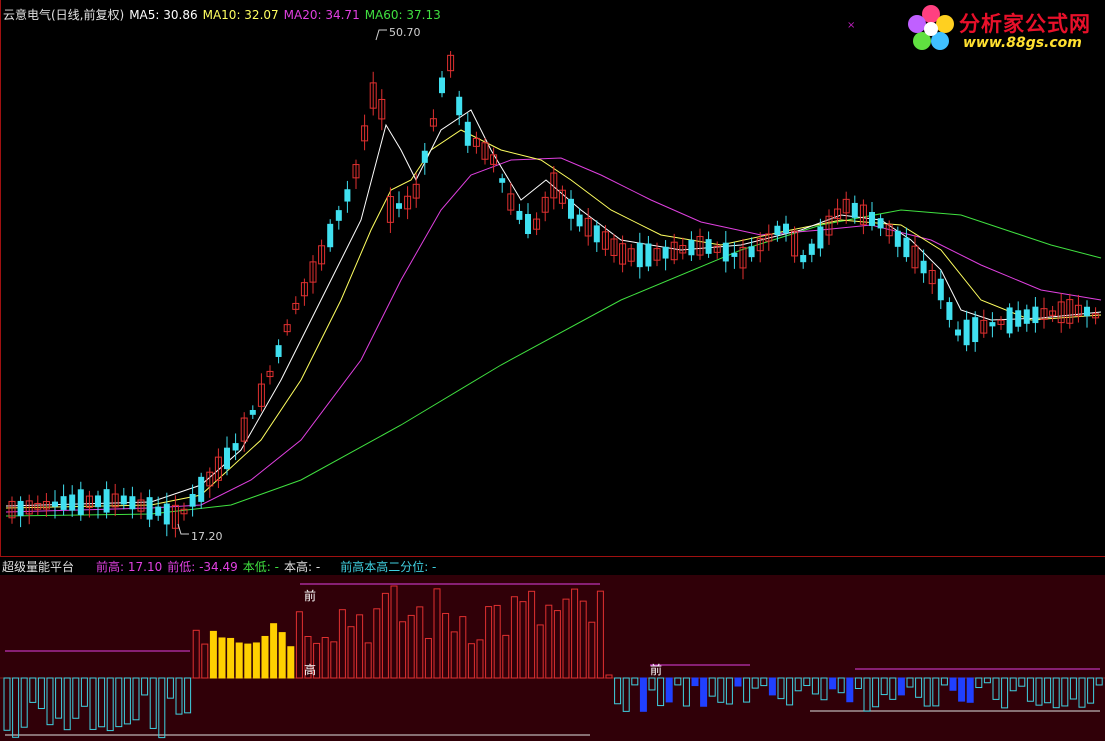  Describe the element at coordinates (1022, 43) in the screenshot. I see `logo-url: www.88gs.com` at that location.